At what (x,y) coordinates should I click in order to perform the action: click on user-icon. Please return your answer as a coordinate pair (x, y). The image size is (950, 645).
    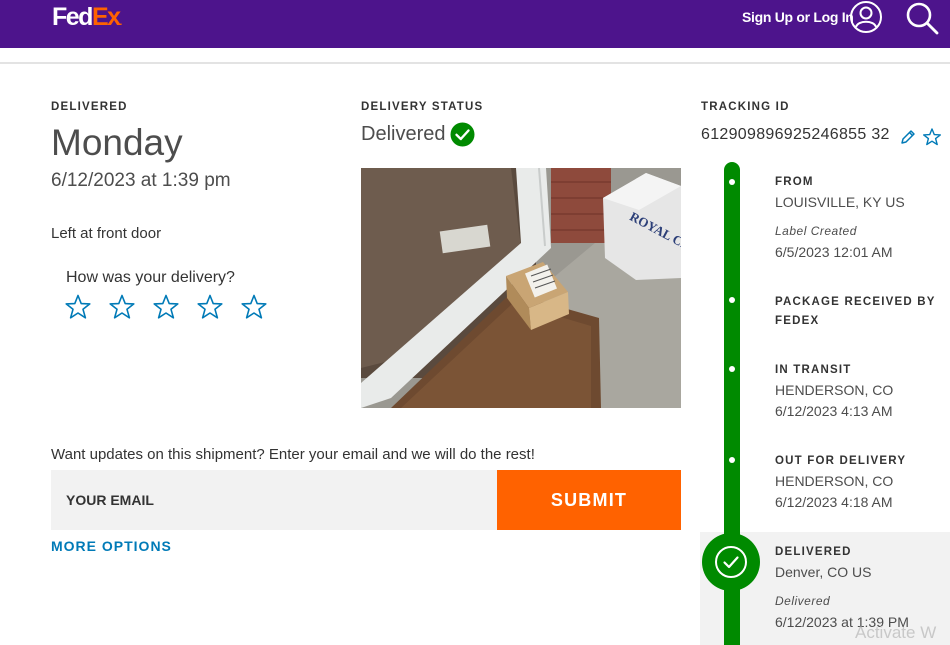
    Looking at the image, I should click on (866, 17).